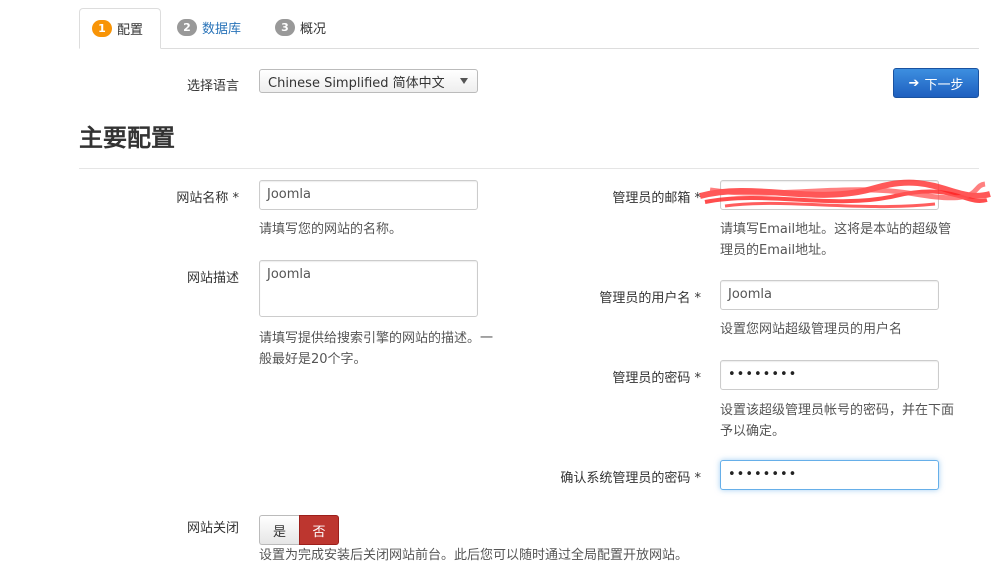 The height and width of the screenshot is (579, 1006). What do you see at coordinates (285, 27) in the screenshot?
I see `step-number-3: 3` at bounding box center [285, 27].